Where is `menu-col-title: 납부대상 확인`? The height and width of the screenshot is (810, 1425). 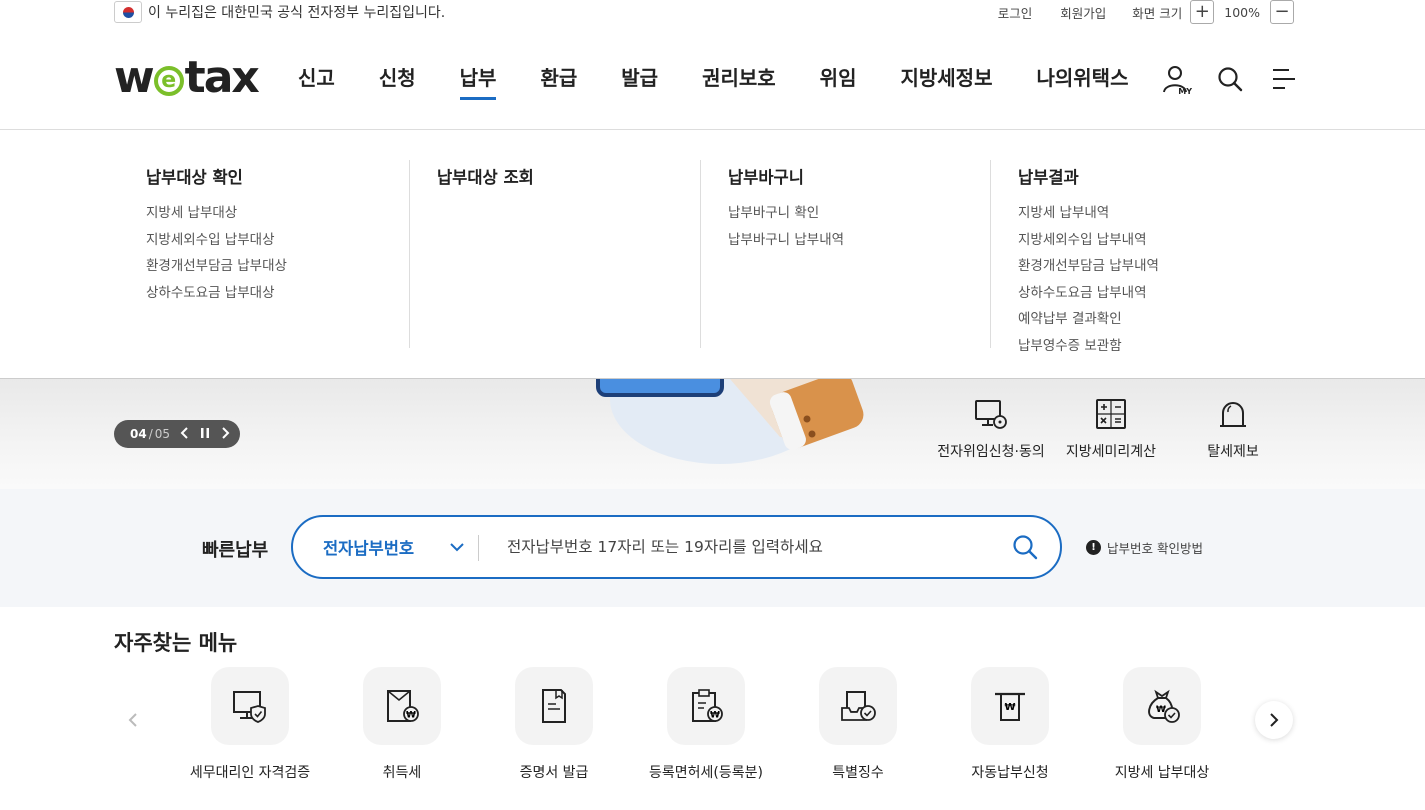
menu-col-title: 납부대상 확인 is located at coordinates (216, 176).